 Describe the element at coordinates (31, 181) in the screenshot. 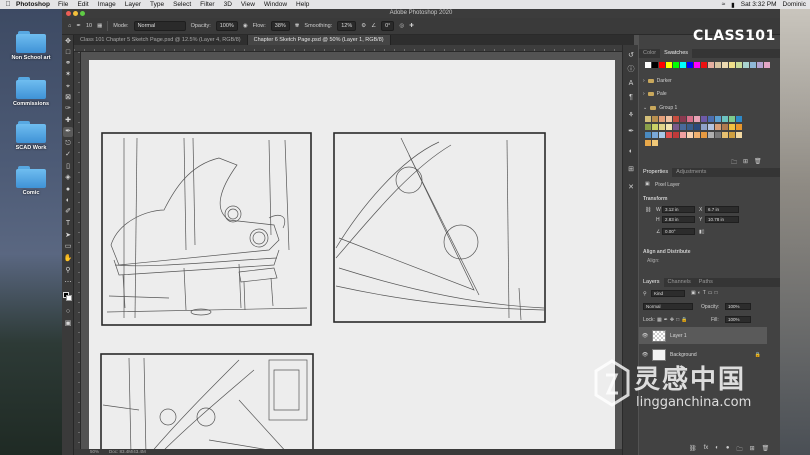

I see `desktop-folder: Comic` at that location.